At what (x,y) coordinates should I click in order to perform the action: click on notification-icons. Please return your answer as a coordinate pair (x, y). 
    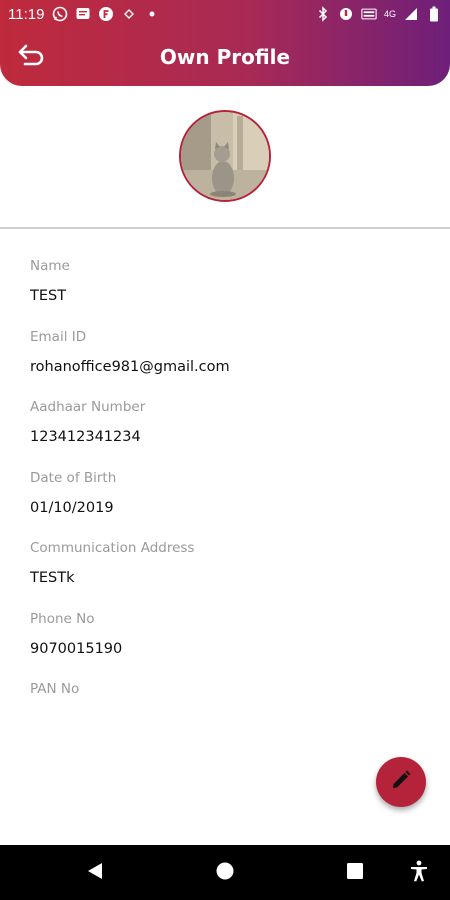
    Looking at the image, I should click on (106, 14).